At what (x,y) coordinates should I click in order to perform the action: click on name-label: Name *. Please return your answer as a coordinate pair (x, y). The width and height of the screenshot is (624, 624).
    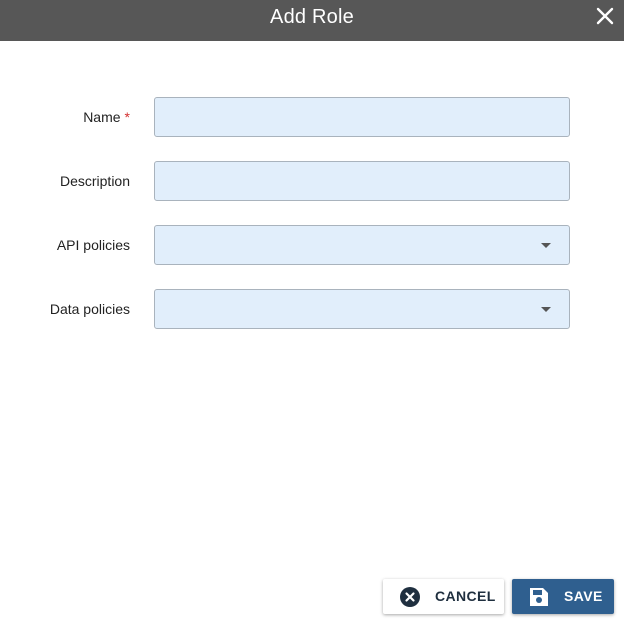
    Looking at the image, I should click on (106, 117).